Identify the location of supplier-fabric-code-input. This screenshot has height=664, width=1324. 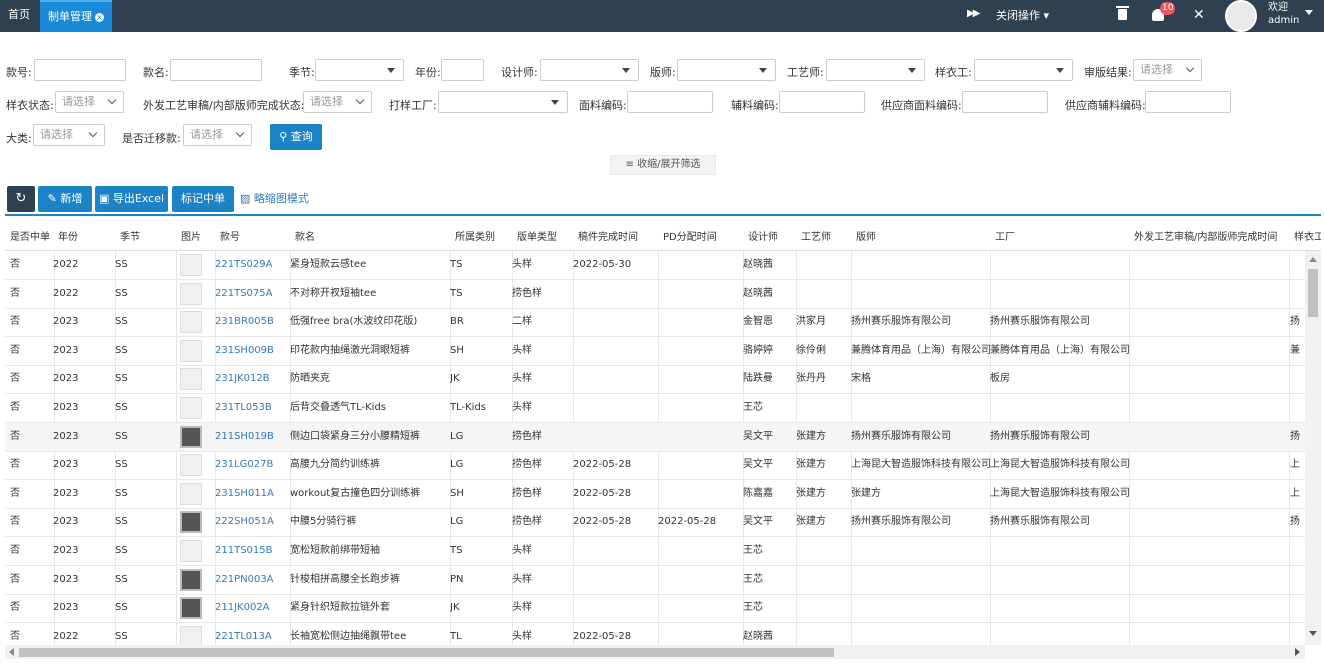
(1005, 102).